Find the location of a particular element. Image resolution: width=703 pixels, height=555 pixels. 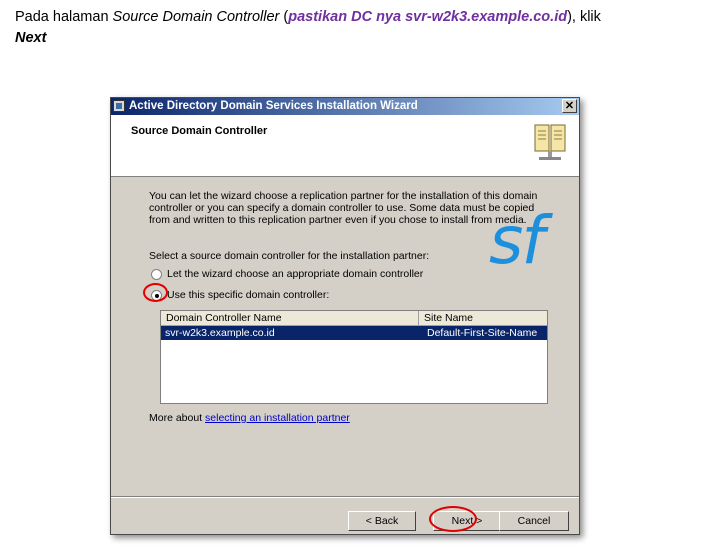

paren-close: ), klik is located at coordinates (584, 17).